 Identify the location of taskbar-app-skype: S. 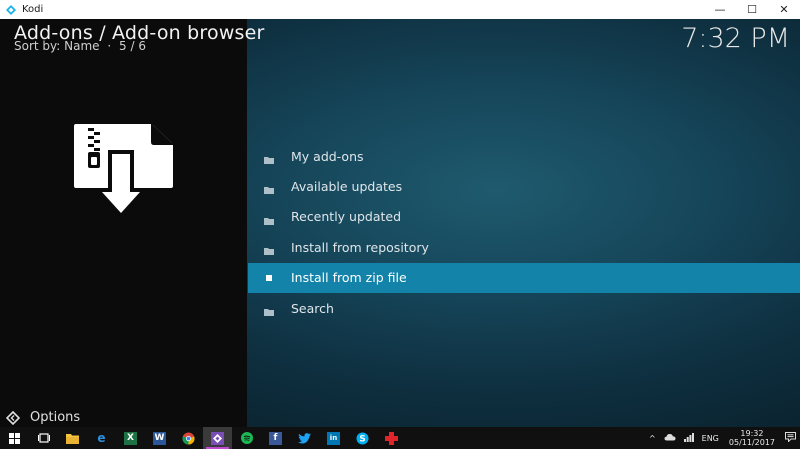
(362, 438).